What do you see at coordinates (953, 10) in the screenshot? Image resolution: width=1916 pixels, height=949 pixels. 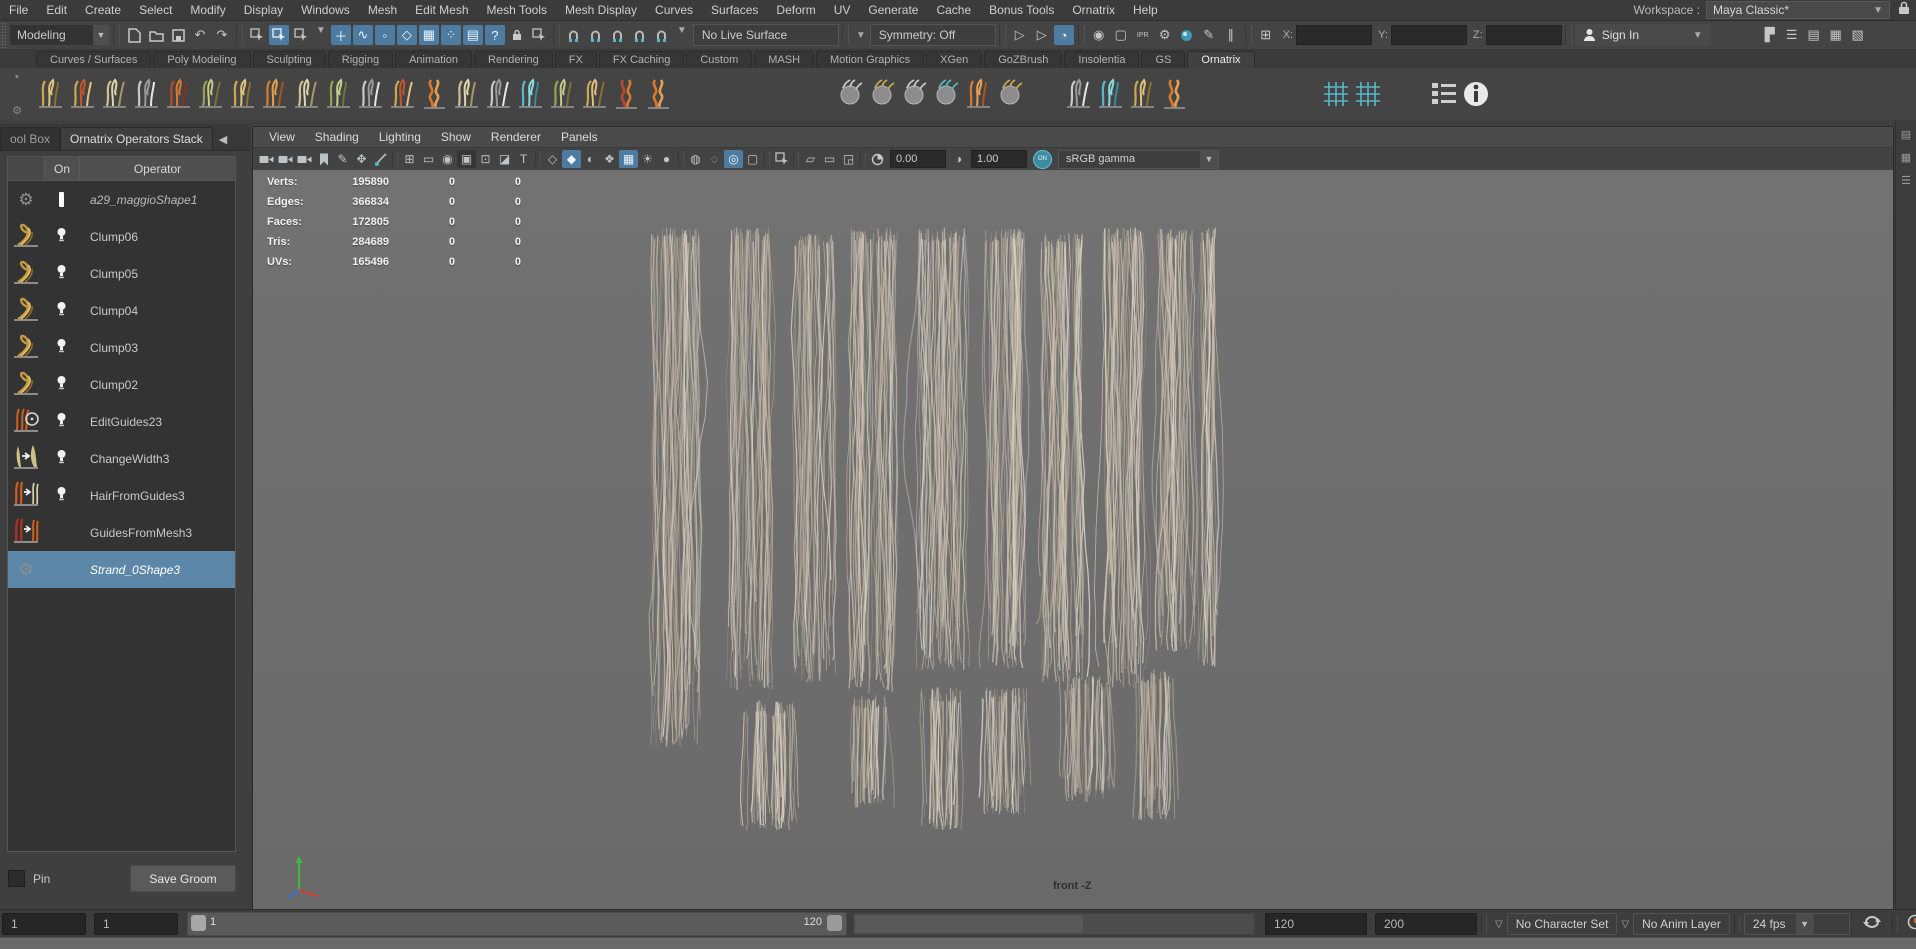 I see `menu-cache: Cache` at bounding box center [953, 10].